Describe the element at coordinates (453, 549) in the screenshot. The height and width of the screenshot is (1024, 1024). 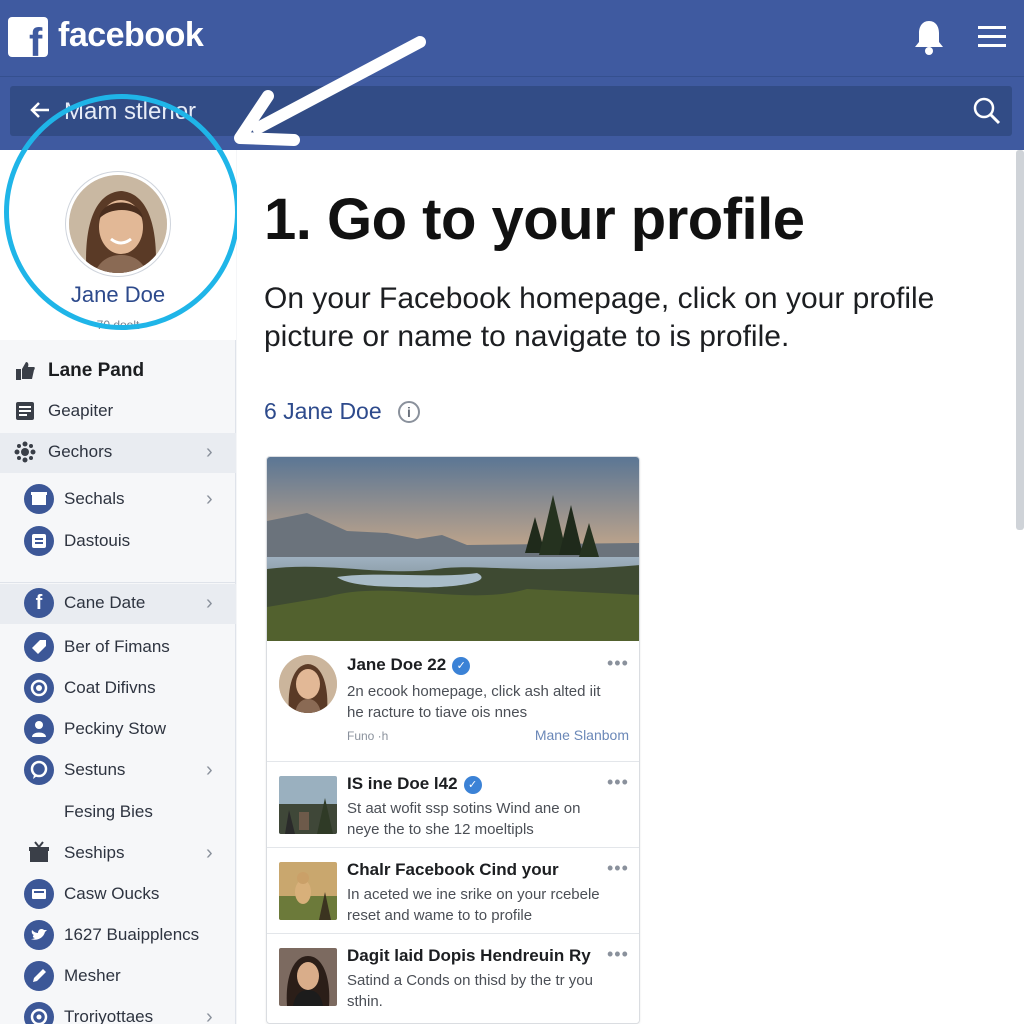
I see `cover-photo` at that location.